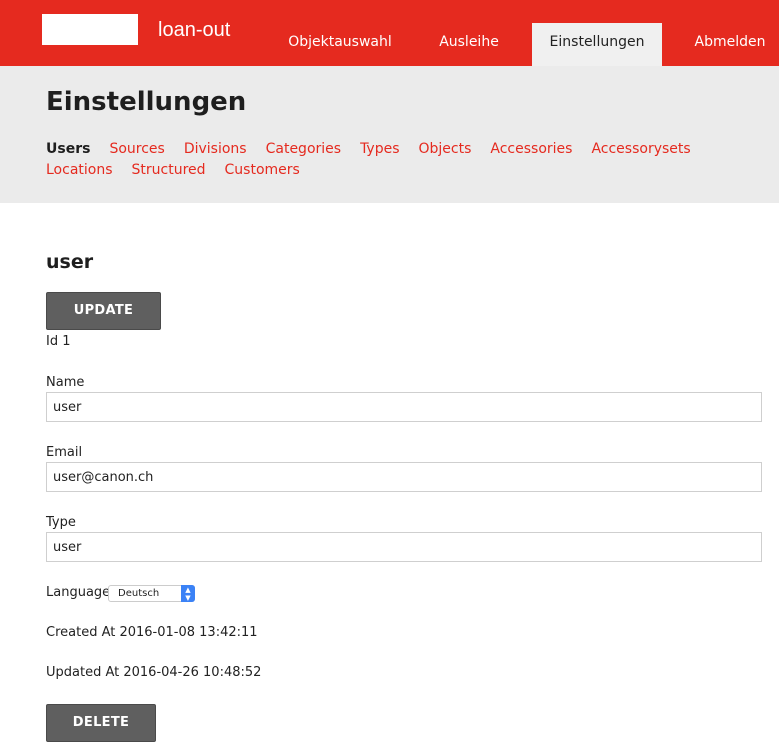 The image size is (779, 755). What do you see at coordinates (101, 723) in the screenshot?
I see `delete-button: DELETE` at bounding box center [101, 723].